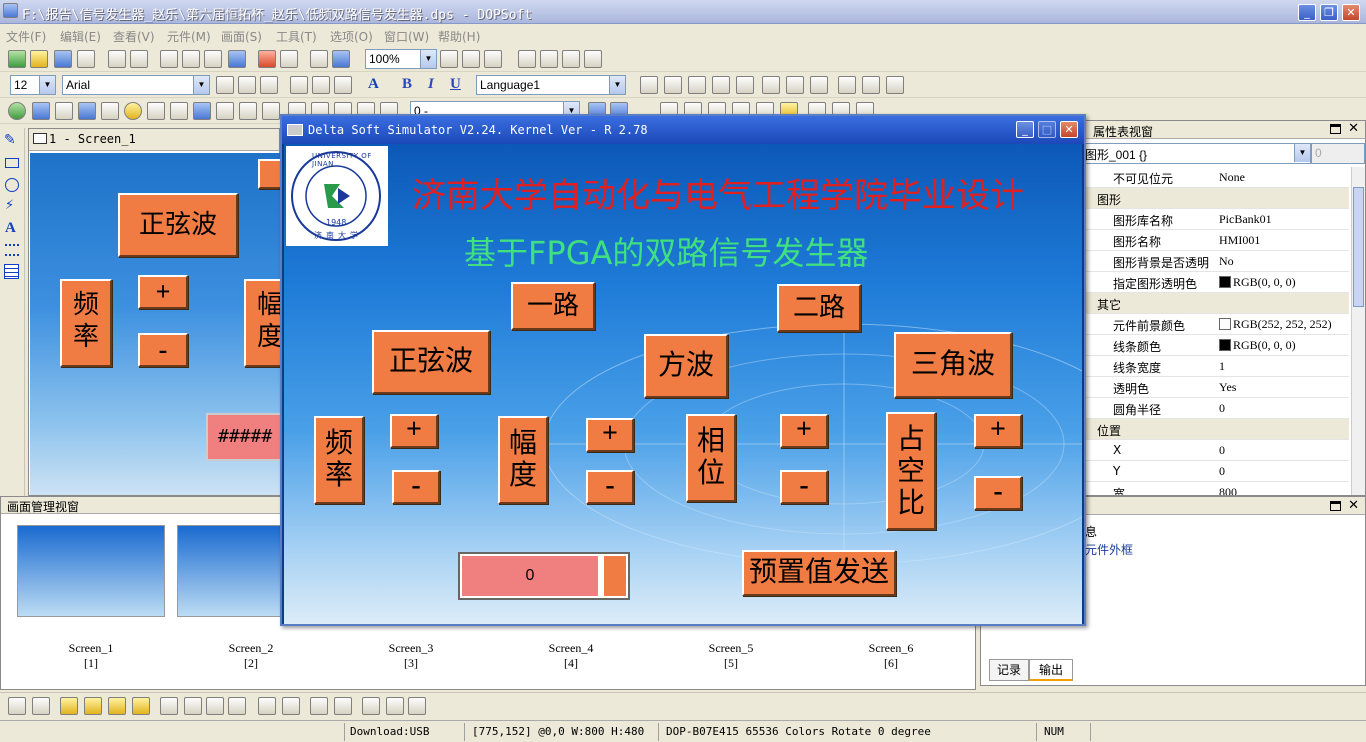  What do you see at coordinates (1215, 219) in the screenshot?
I see `property-row: 图形库名称 PicBank01` at bounding box center [1215, 219].